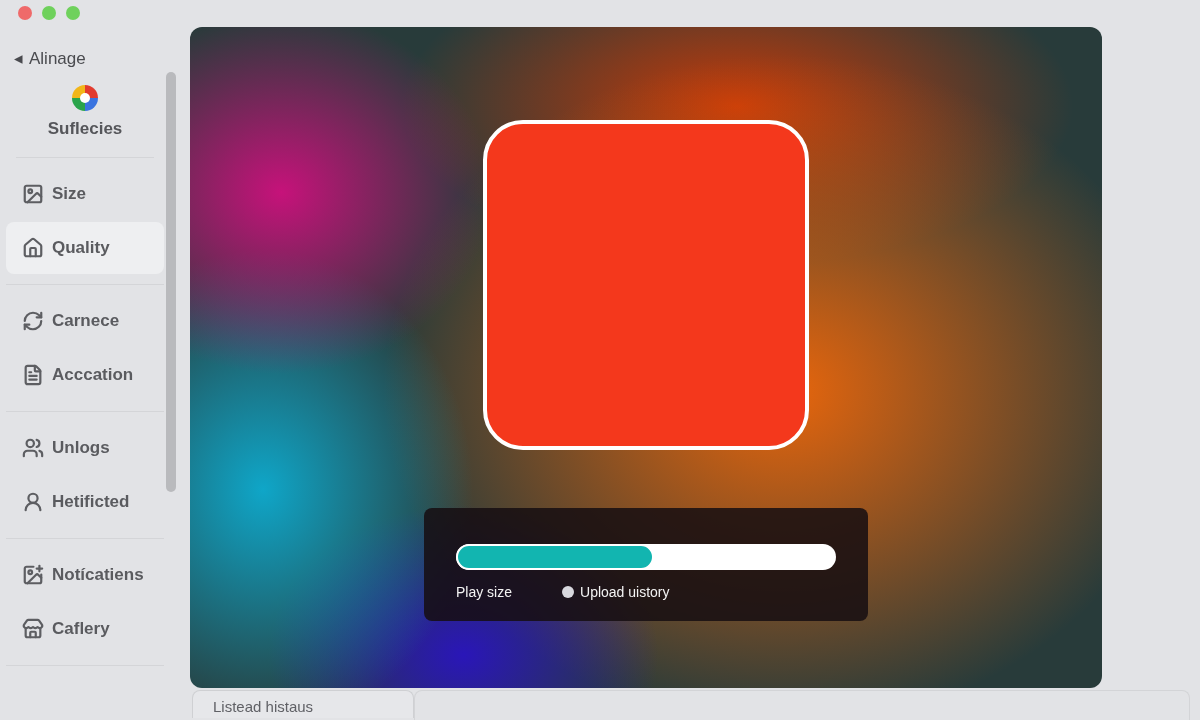 The height and width of the screenshot is (720, 1200). Describe the element at coordinates (85, 375) in the screenshot. I see `sidebar-item: Acccation` at that location.